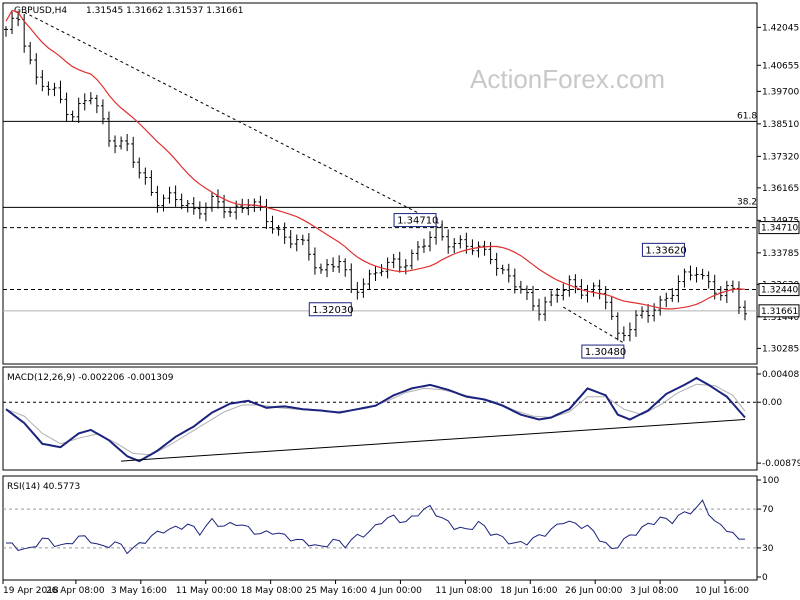  Describe the element at coordinates (772, 403) in the screenshot. I see `macd-ytick-label: 0.00` at that location.